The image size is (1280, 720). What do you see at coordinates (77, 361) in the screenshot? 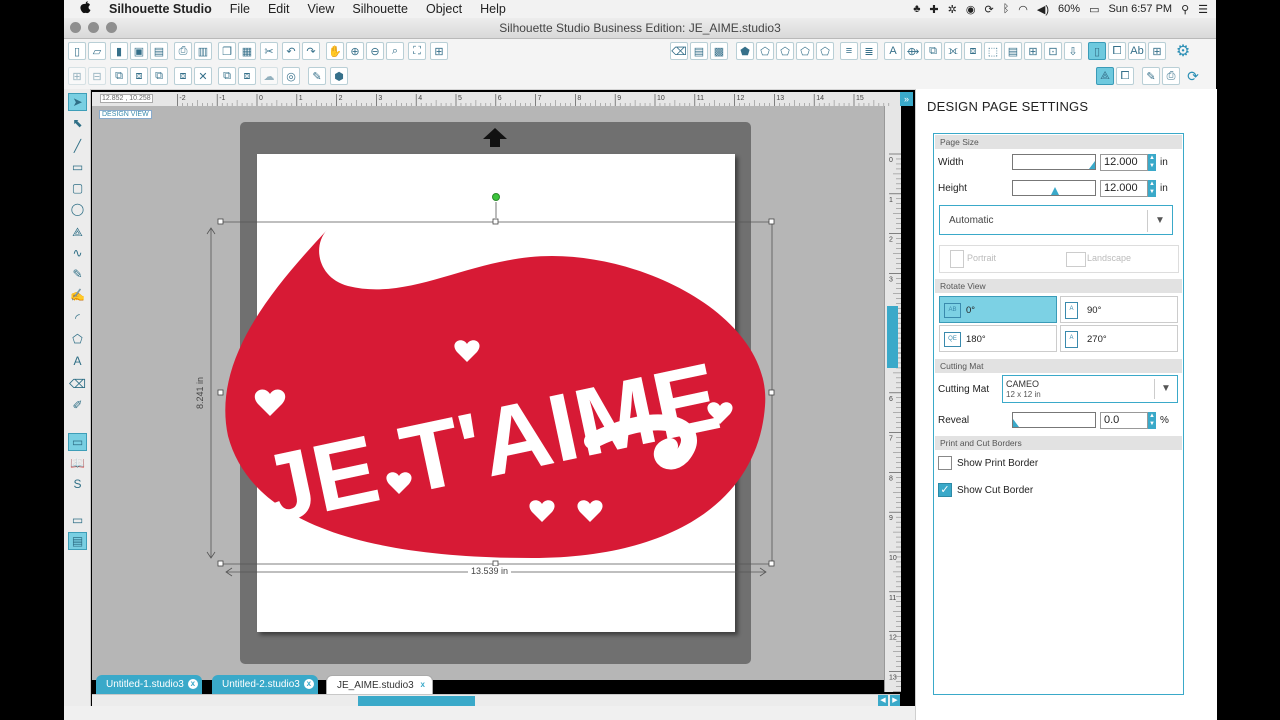
I see `text-tool-icon: A` at bounding box center [77, 361].